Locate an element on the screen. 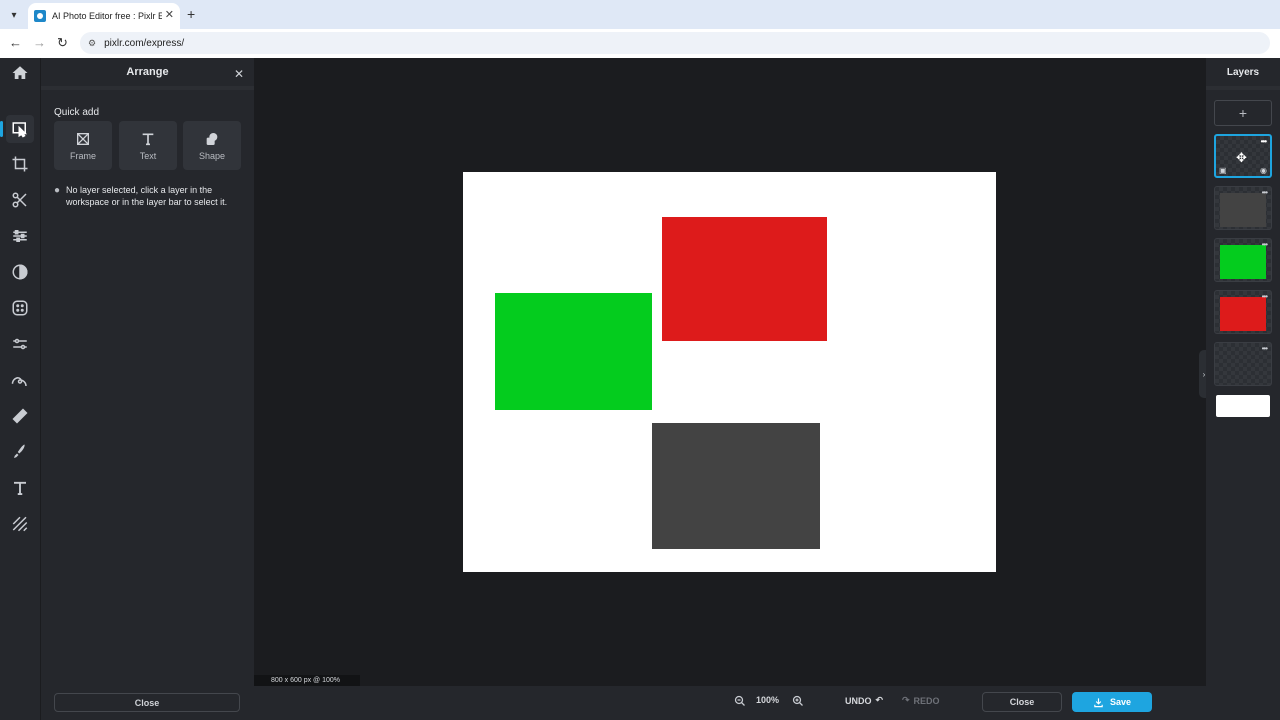  red-rectangle is located at coordinates (744, 279).